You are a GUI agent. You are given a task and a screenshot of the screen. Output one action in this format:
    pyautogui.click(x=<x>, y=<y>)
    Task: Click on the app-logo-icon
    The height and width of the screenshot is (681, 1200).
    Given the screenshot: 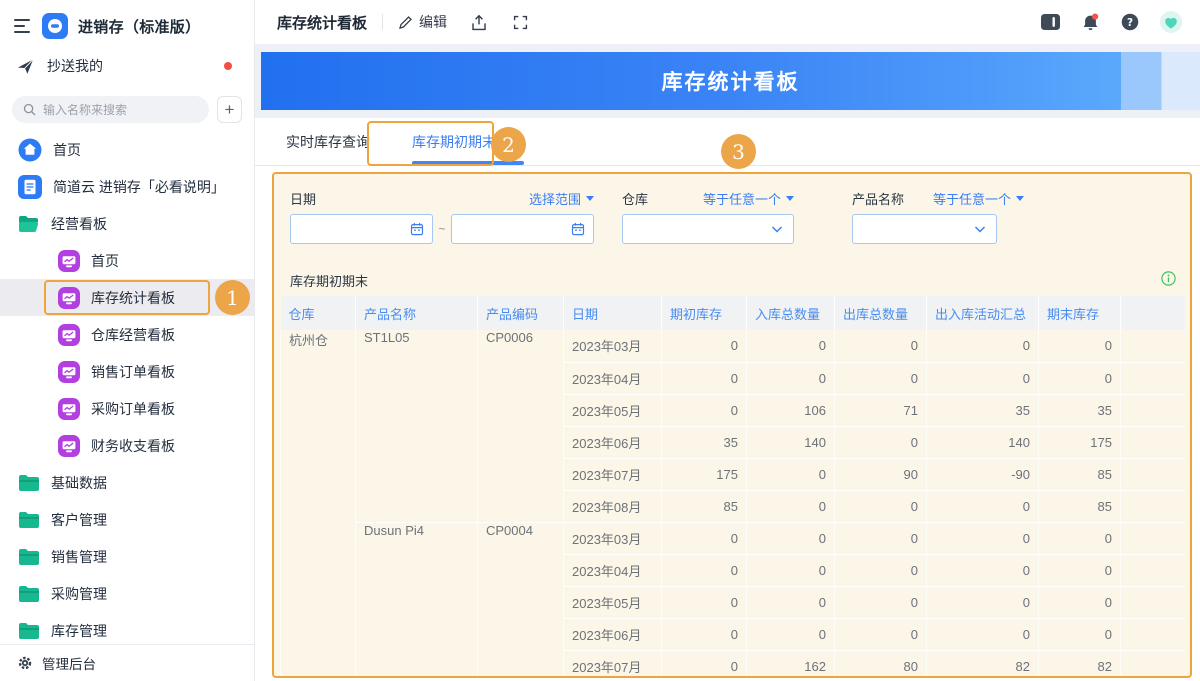 What is the action you would take?
    pyautogui.click(x=55, y=26)
    